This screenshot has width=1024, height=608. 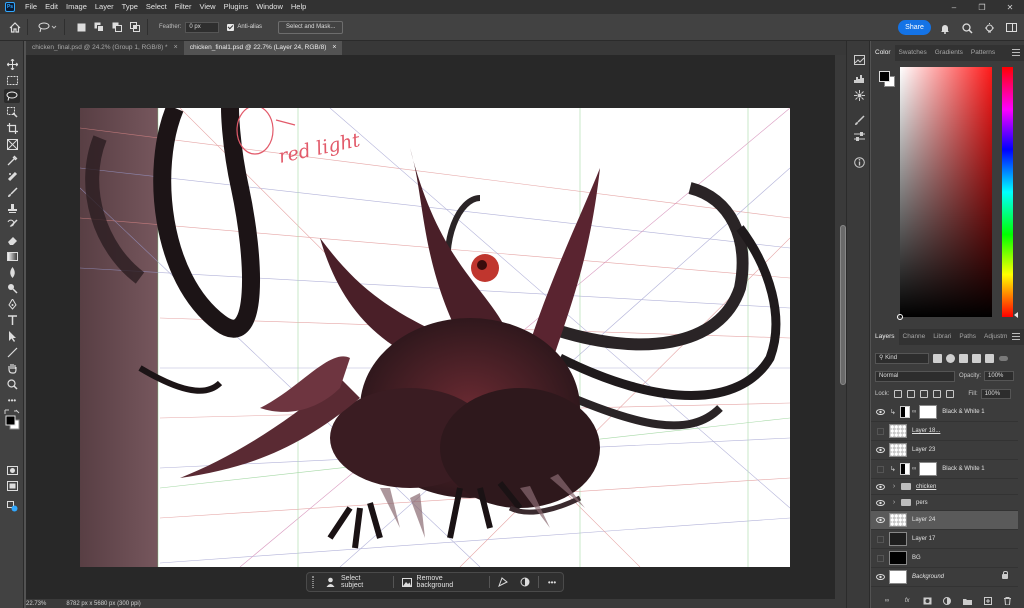 I want to click on workspace-icon, so click(x=1011, y=28).